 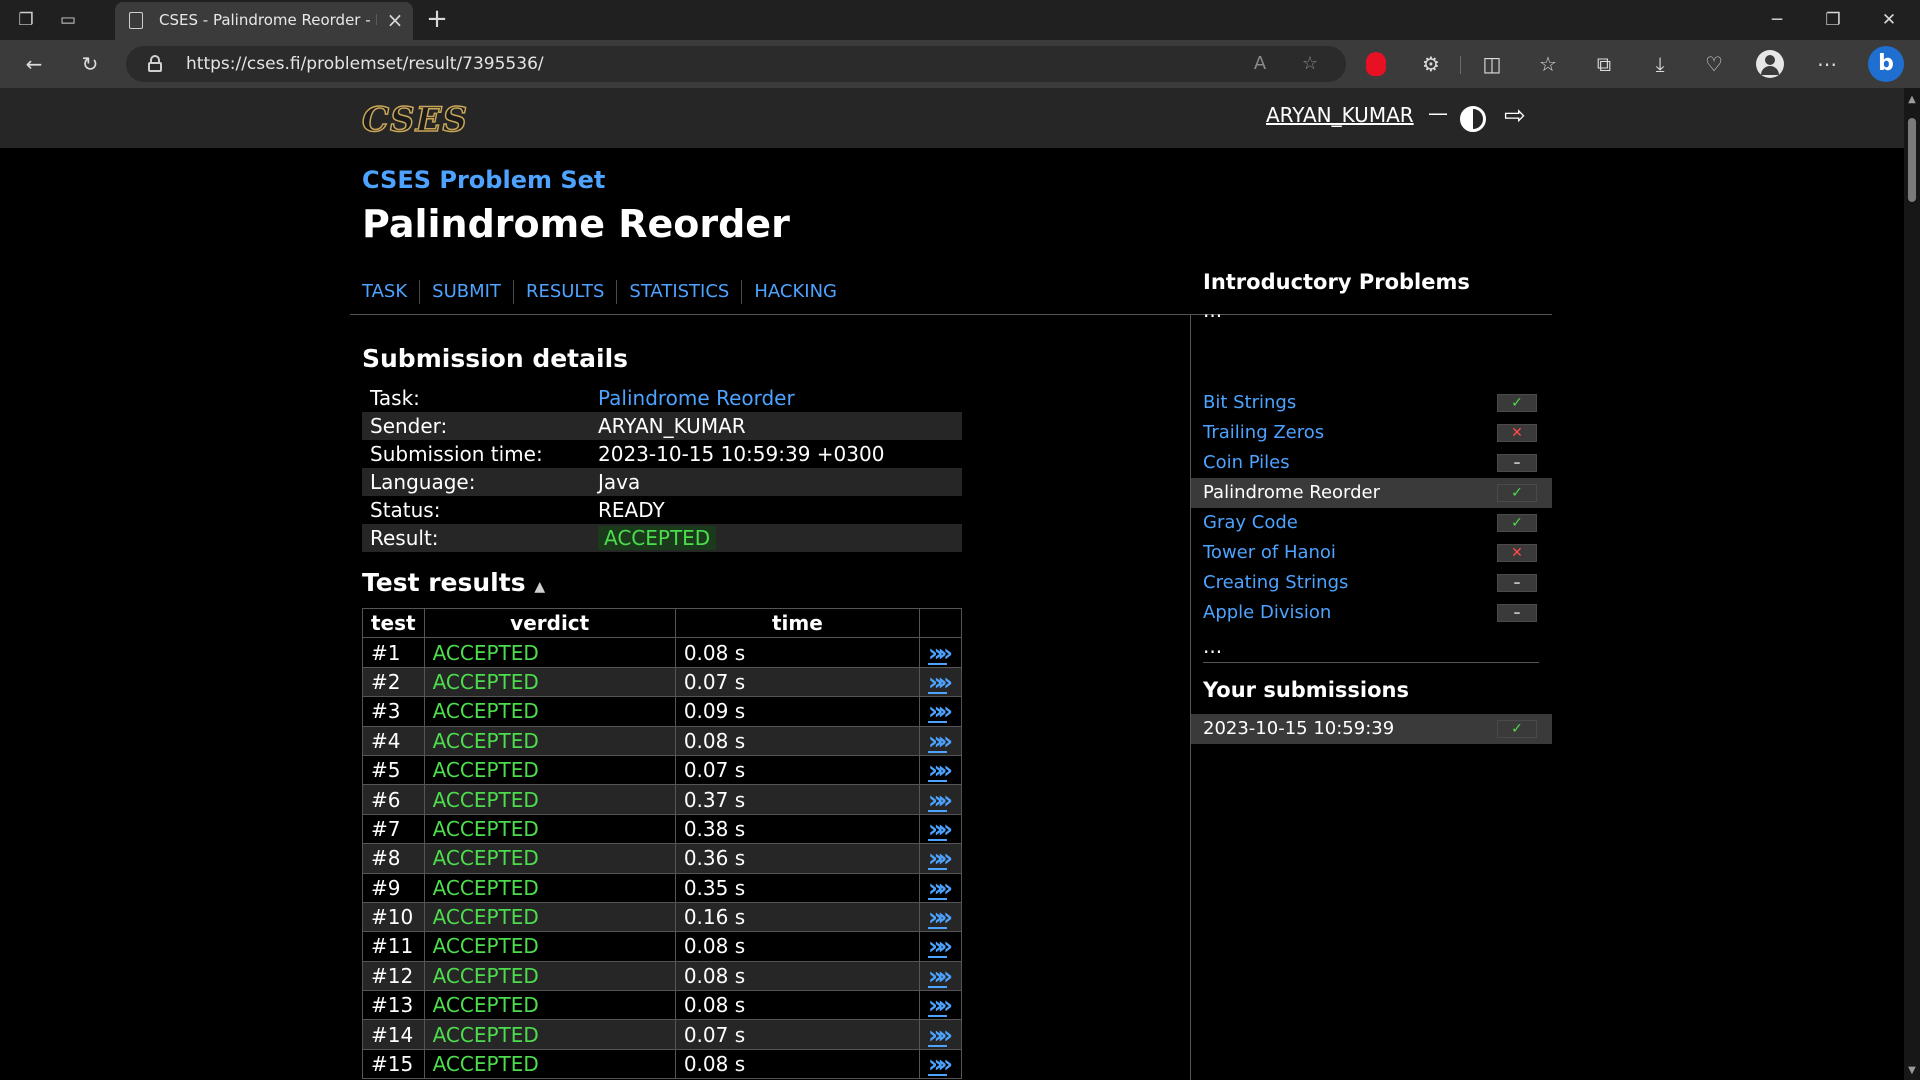 What do you see at coordinates (1371, 613) in the screenshot?
I see `sidebar-problem-item: Apple Division –` at bounding box center [1371, 613].